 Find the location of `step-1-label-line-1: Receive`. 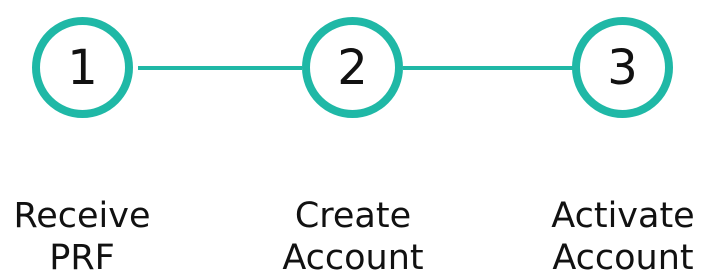

step-1-label-line-1: Receive is located at coordinates (82, 216).